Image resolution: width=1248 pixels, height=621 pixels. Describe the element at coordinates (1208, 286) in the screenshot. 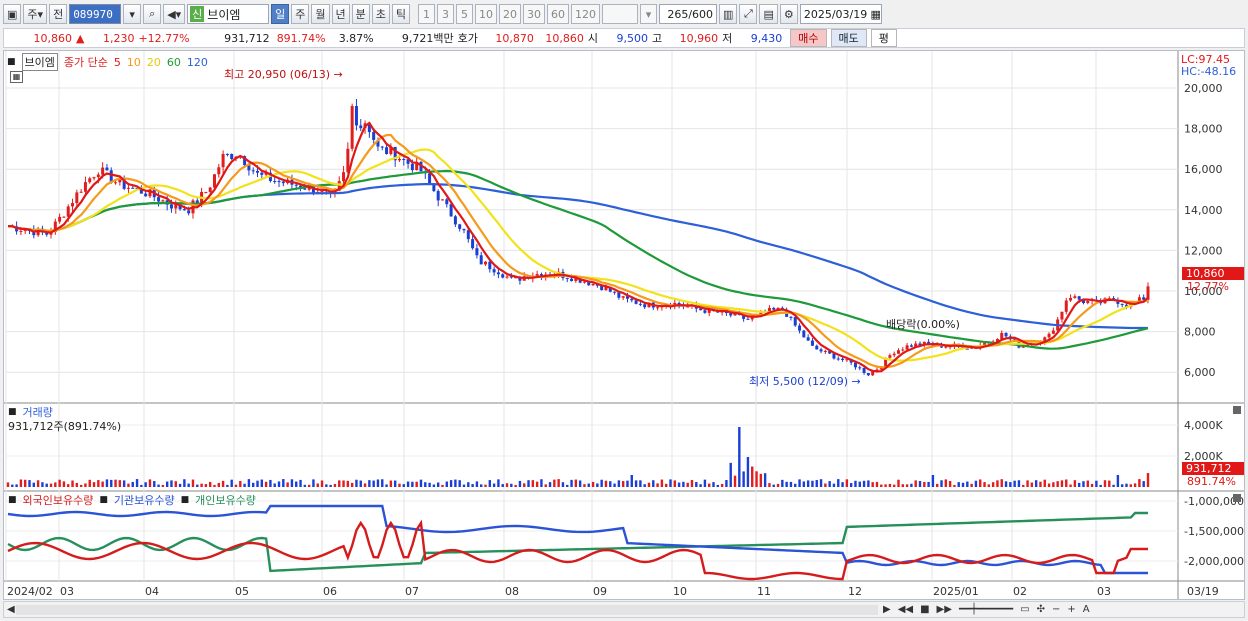

I see `current-pct-tag: 12.77%` at that location.